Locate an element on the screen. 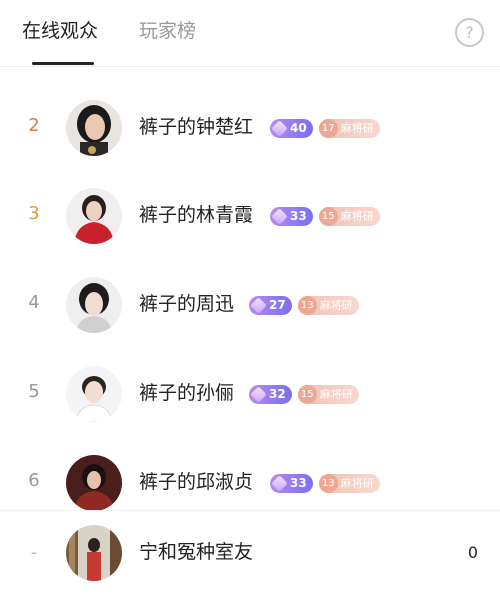 This screenshot has height=595, width=500. level-value: 27 is located at coordinates (277, 305).